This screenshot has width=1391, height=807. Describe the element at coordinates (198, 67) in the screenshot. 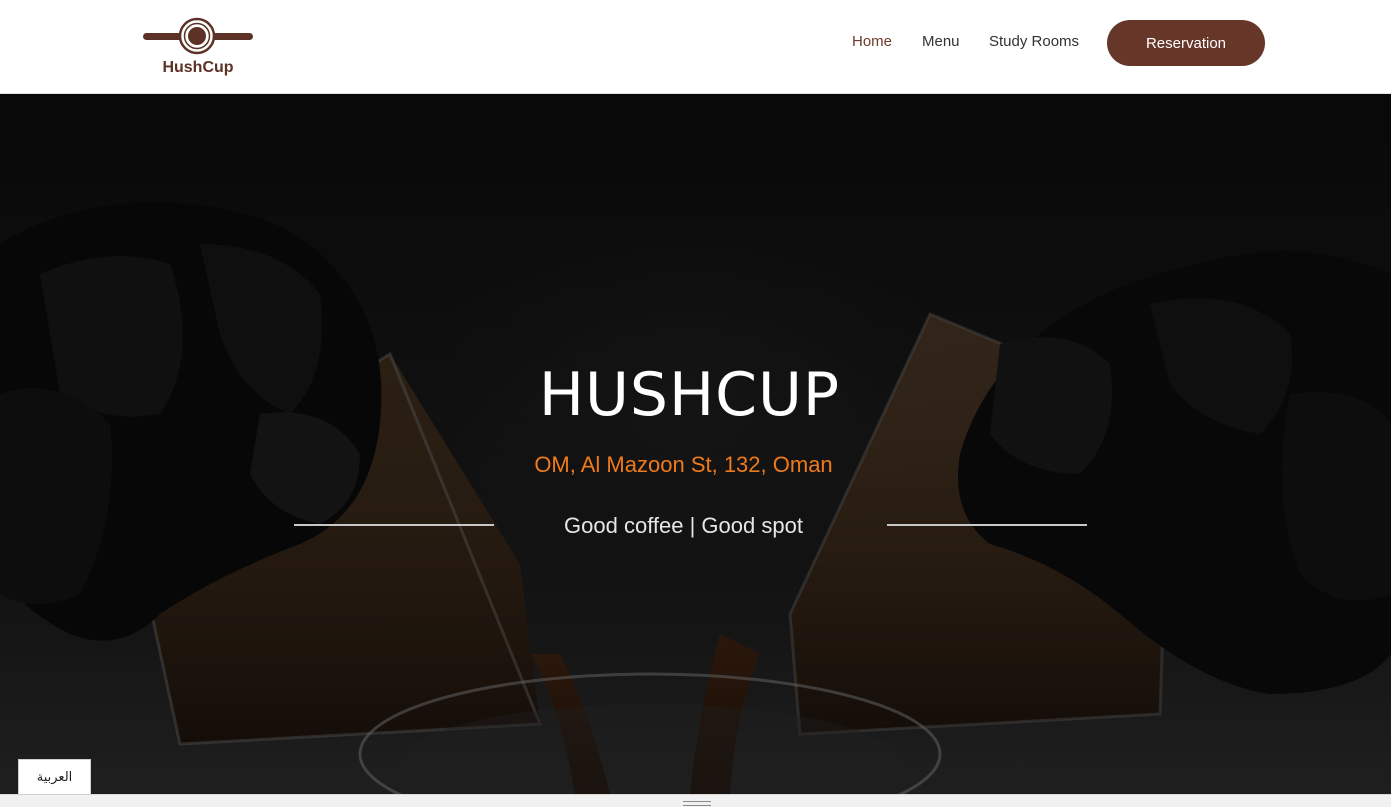

I see `logo-text: HushCup` at that location.